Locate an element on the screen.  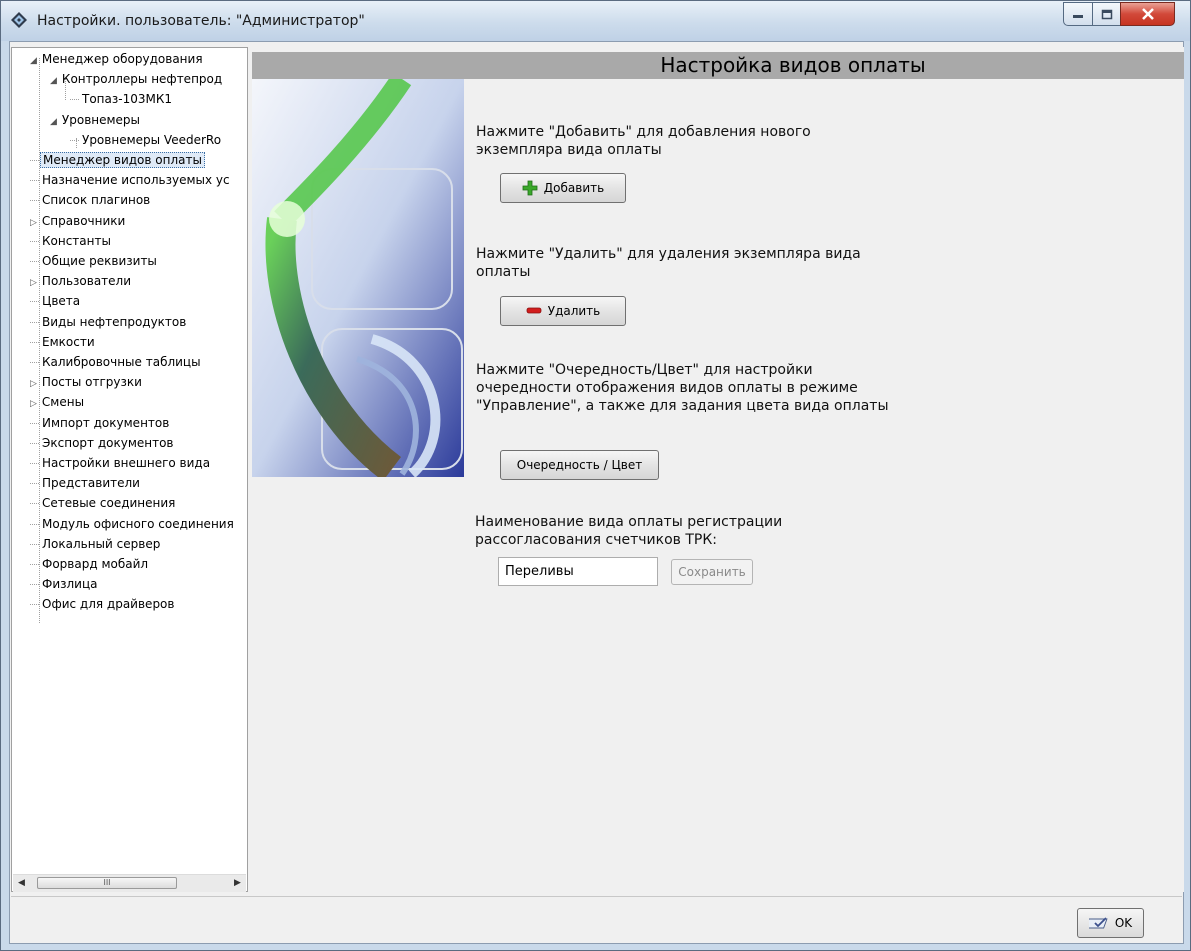
tree-item: Общие реквизиты is located at coordinates (94, 261).